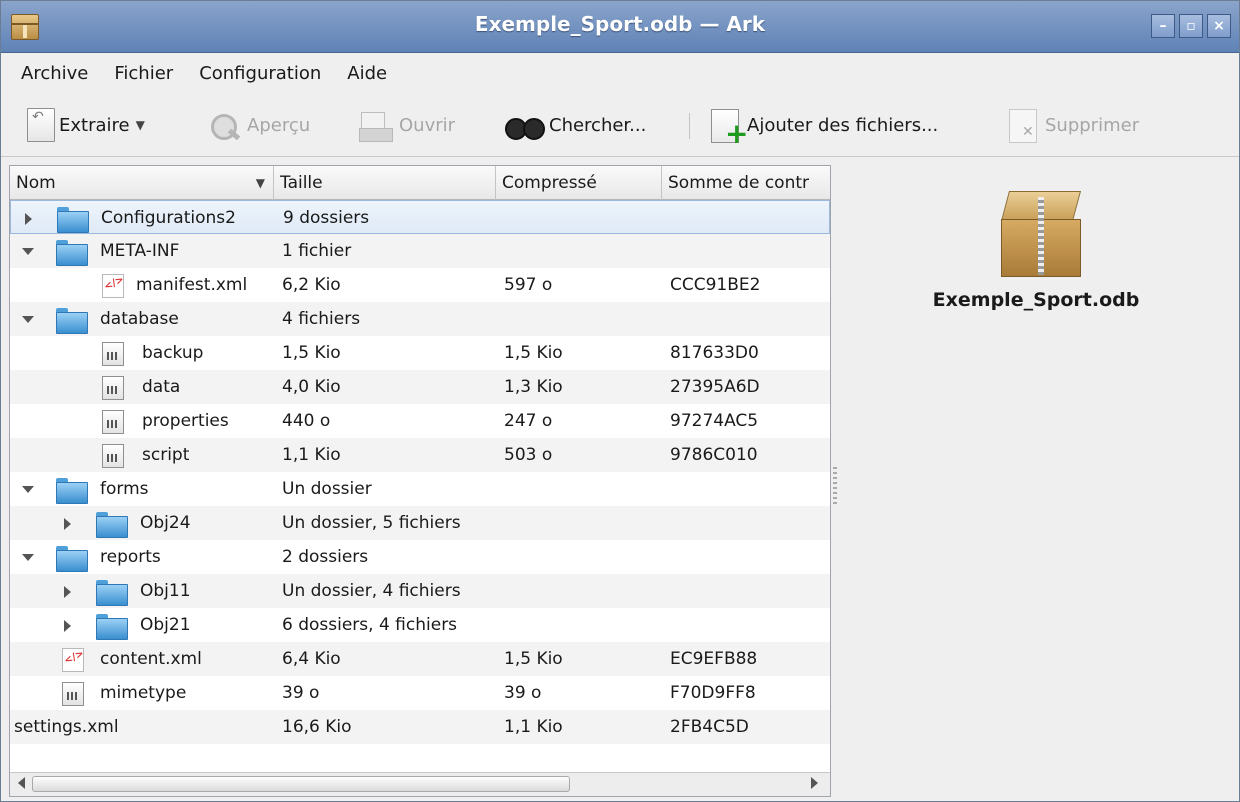  Describe the element at coordinates (420, 319) in the screenshot. I see `table-row: database 4 fichiers` at that location.